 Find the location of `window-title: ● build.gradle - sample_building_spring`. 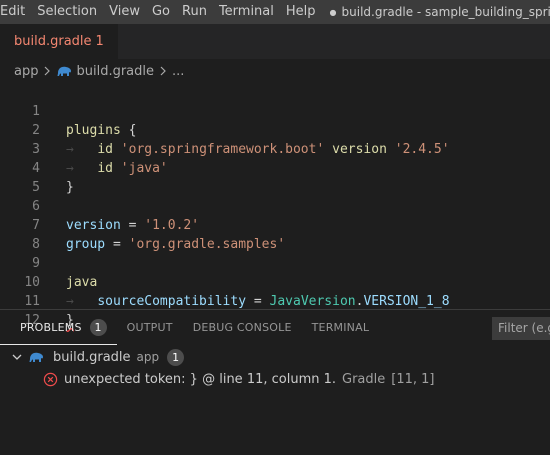

window-title: ● build.gradle - sample_building_spring is located at coordinates (440, 12).